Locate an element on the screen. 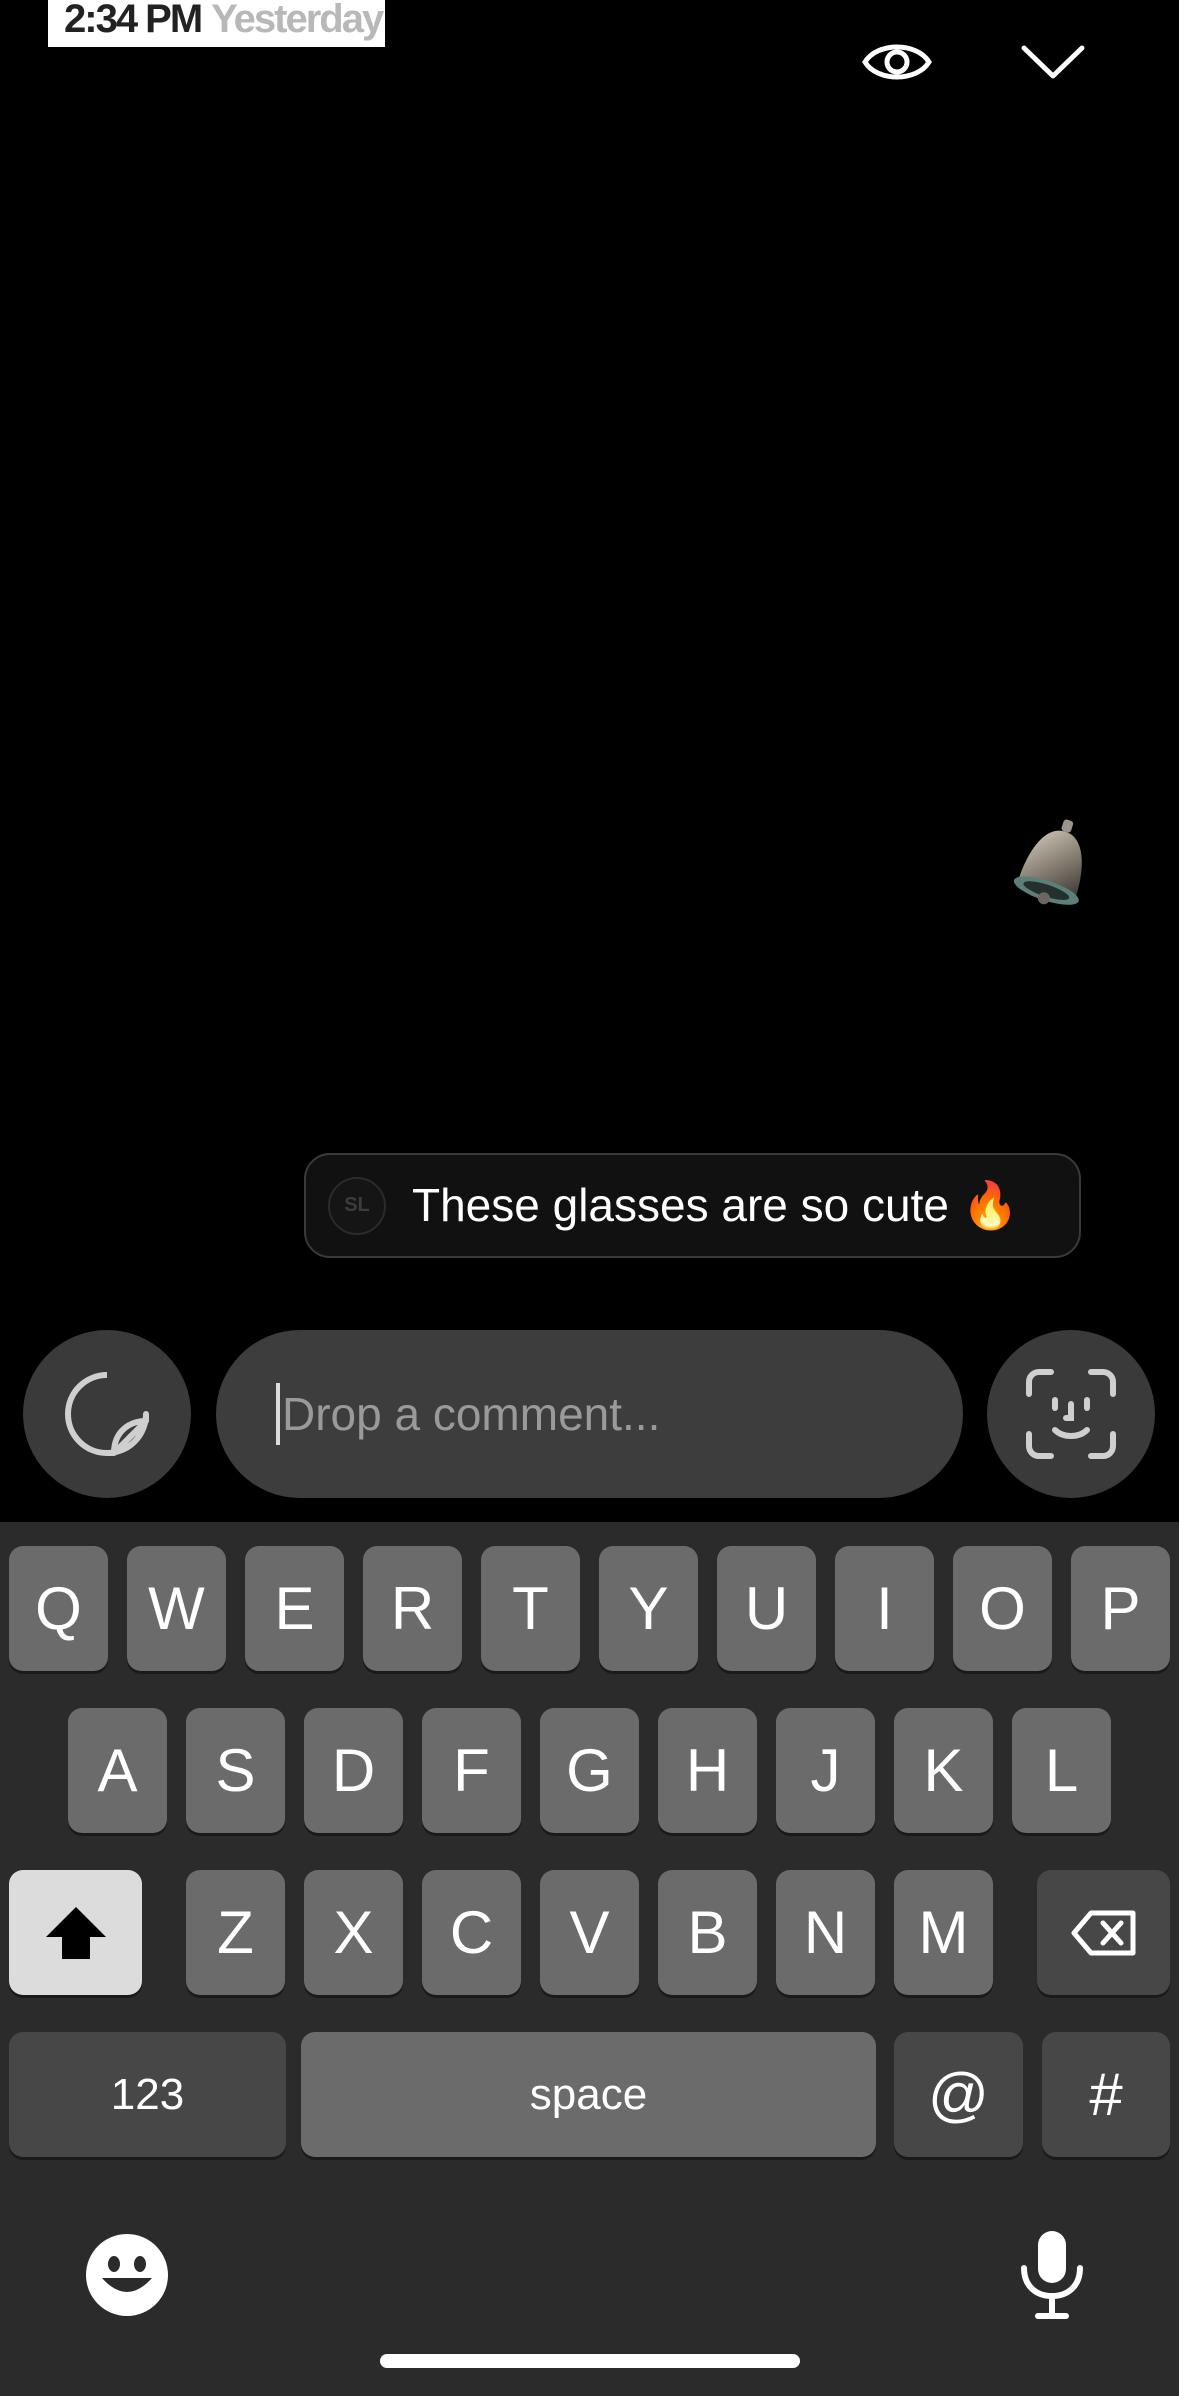 This screenshot has height=2396, width=1179. avatar-initials: SL is located at coordinates (357, 1205).